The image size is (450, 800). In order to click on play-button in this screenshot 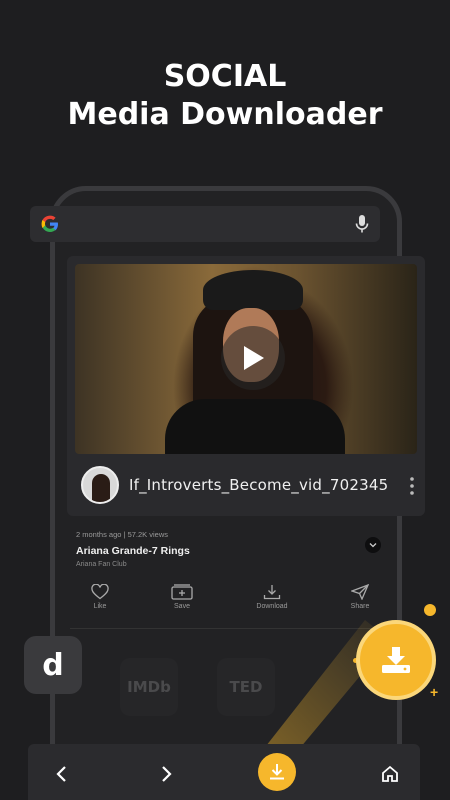, I will do `click(253, 358)`.